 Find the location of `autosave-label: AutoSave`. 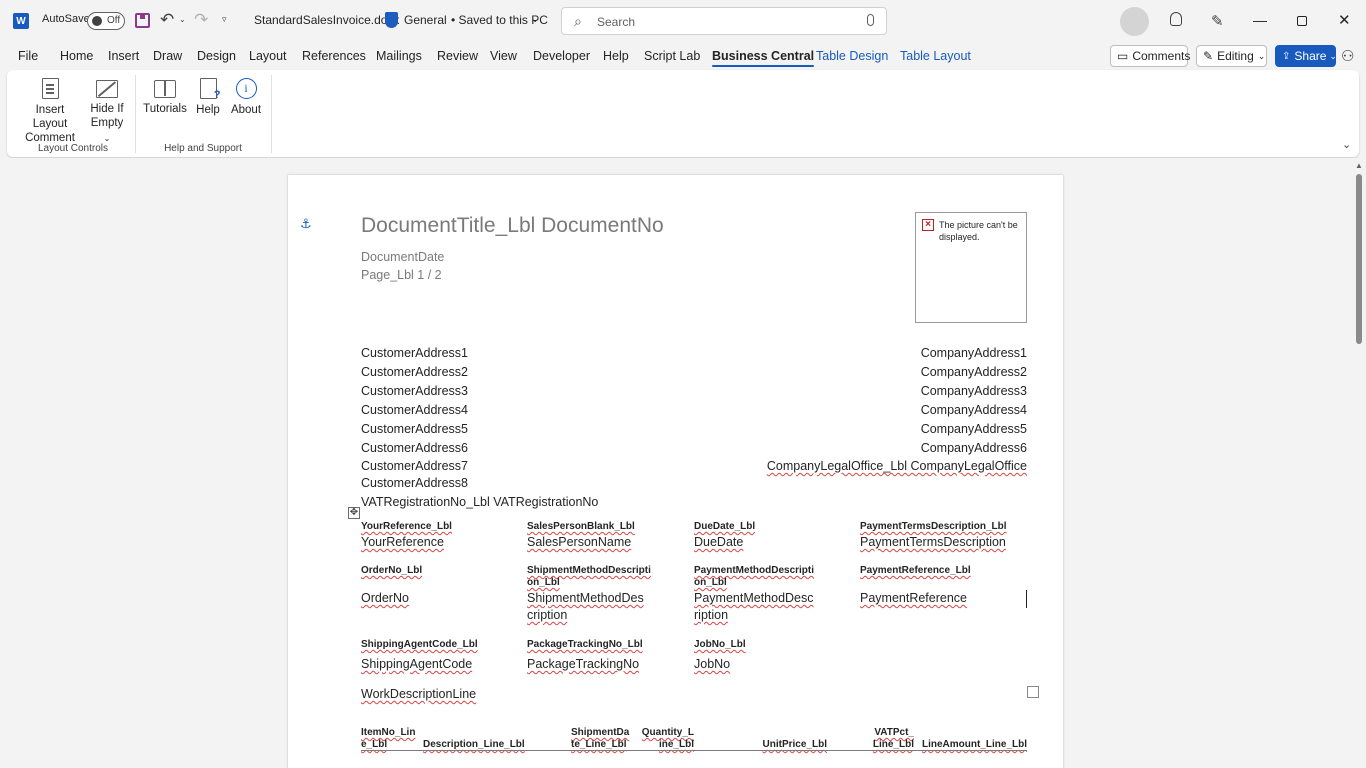

autosave-label: AutoSave is located at coordinates (66, 19).